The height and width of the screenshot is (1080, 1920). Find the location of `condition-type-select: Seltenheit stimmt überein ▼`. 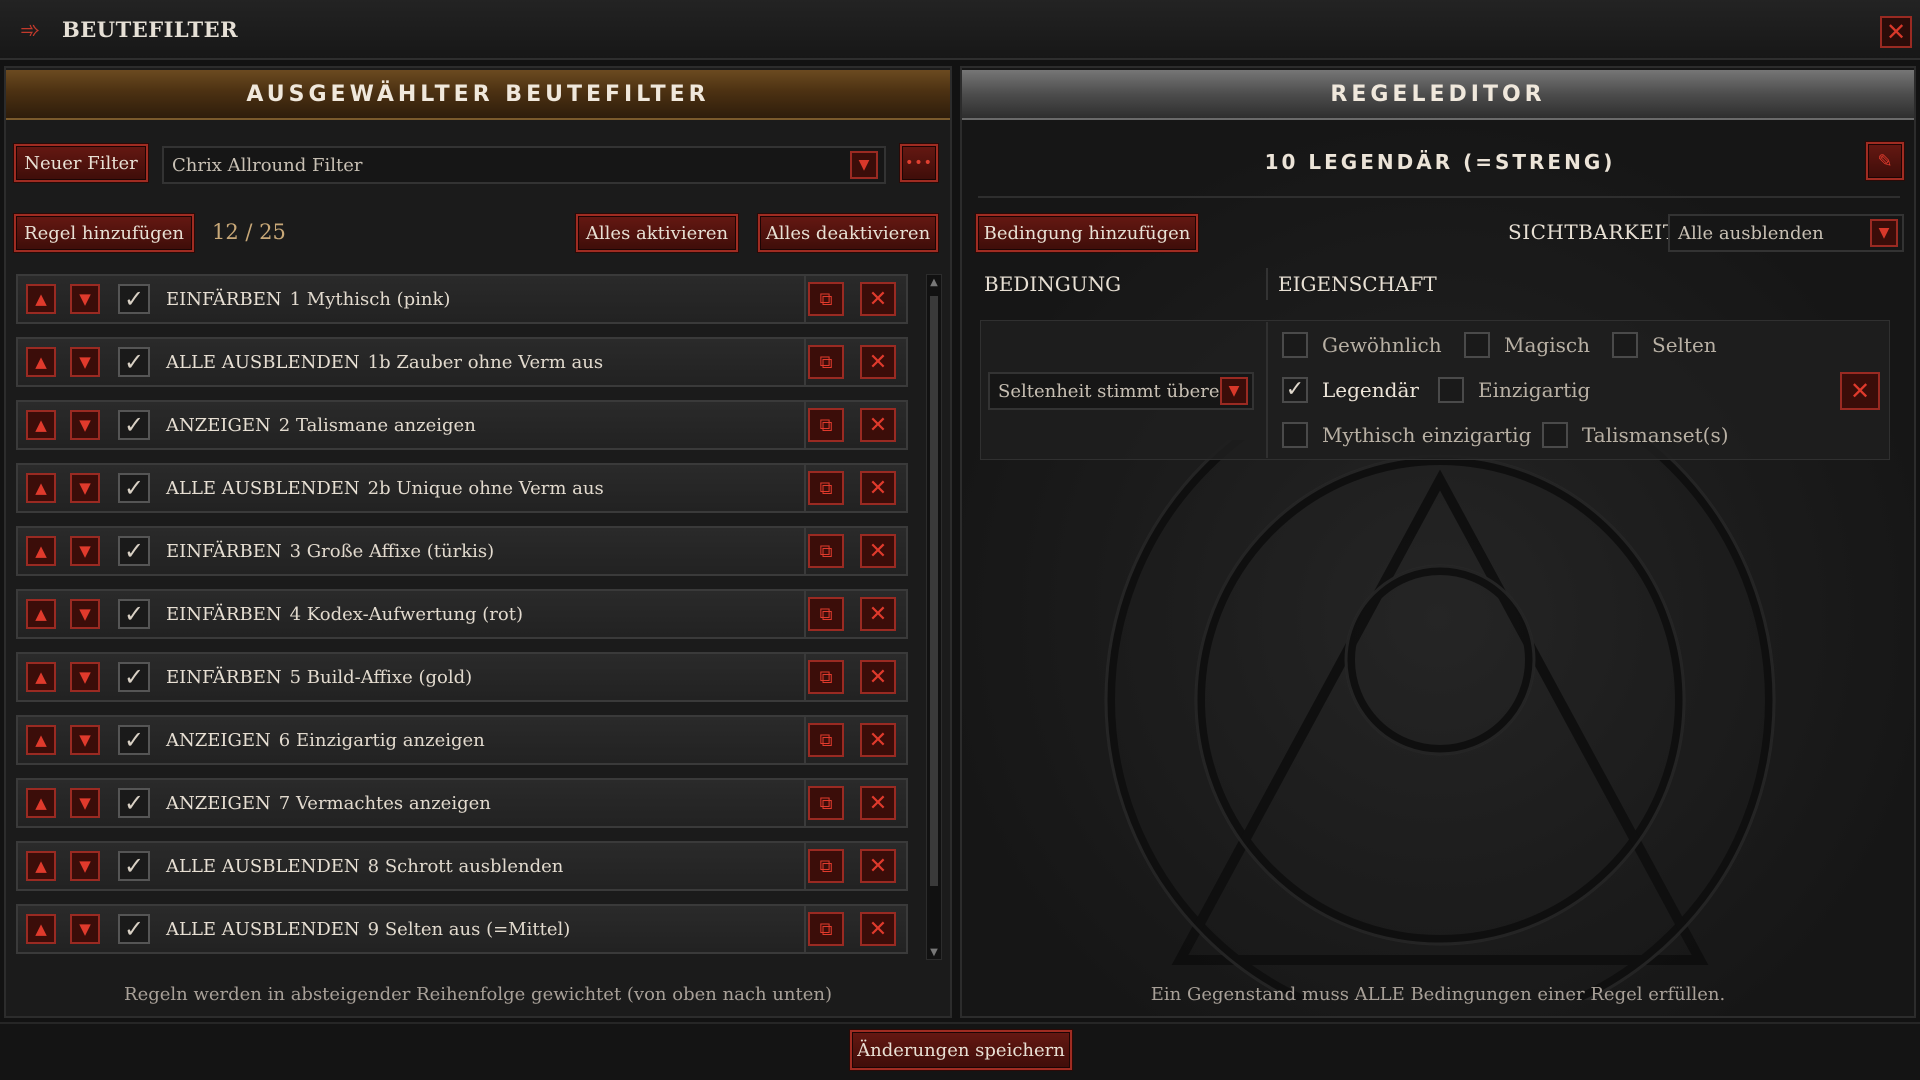

condition-type-select: Seltenheit stimmt überein ▼ is located at coordinates (1121, 391).